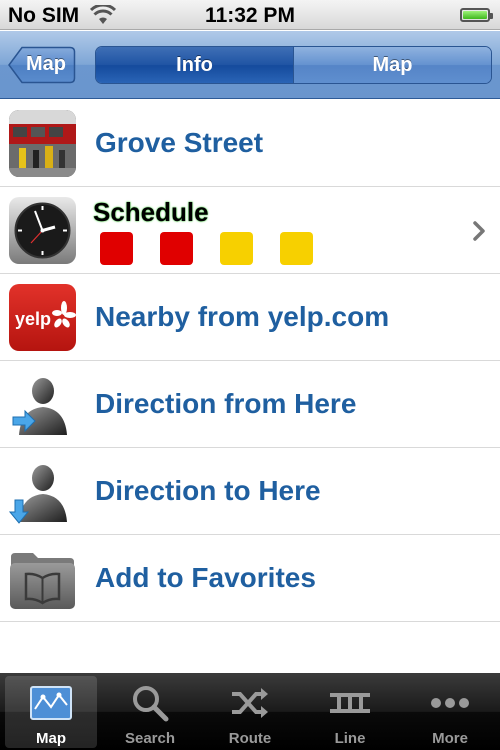  What do you see at coordinates (450, 703) in the screenshot?
I see `more-icon` at bounding box center [450, 703].